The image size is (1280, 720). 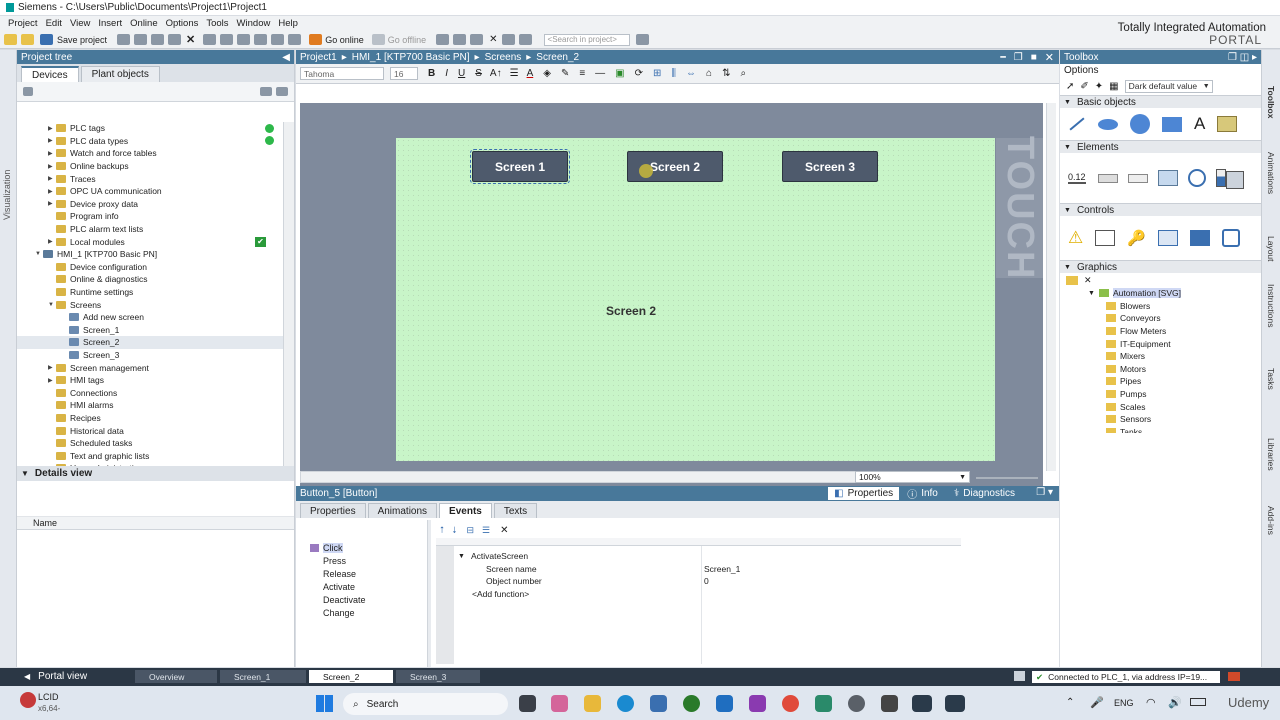 I want to click on events-divider, so click(x=429, y=593).